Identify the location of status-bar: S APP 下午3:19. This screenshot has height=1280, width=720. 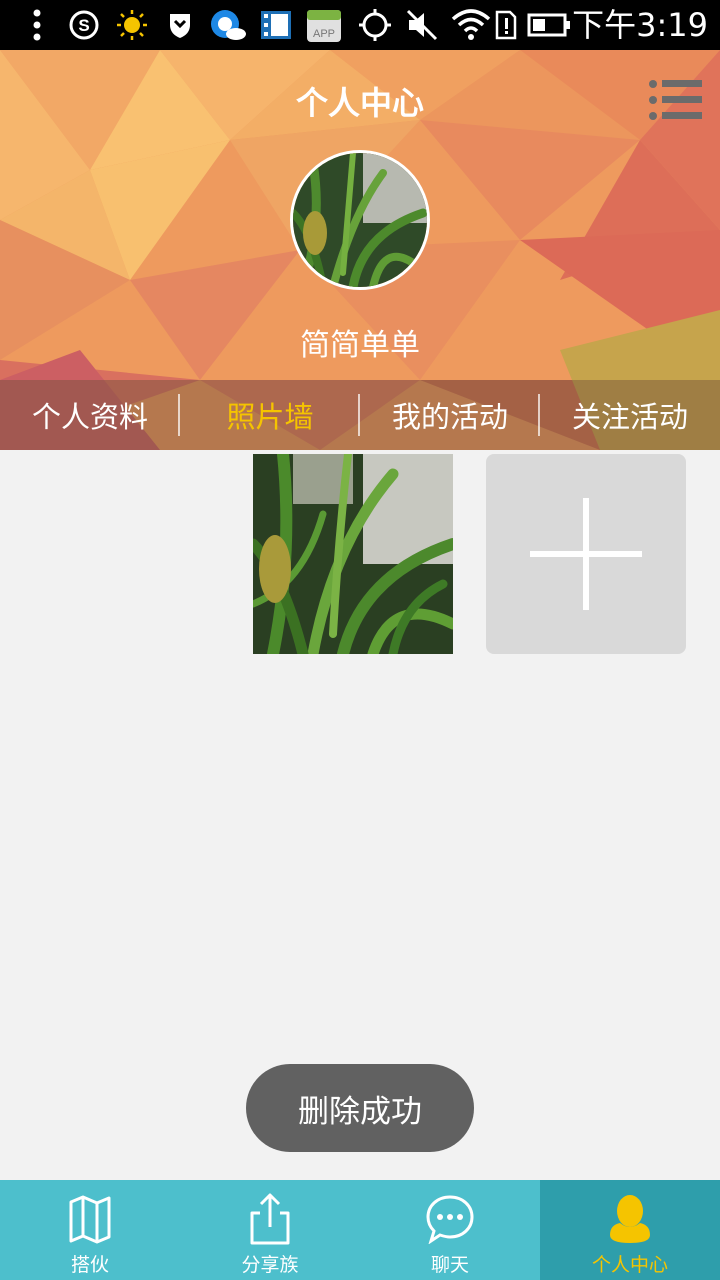
(360, 25).